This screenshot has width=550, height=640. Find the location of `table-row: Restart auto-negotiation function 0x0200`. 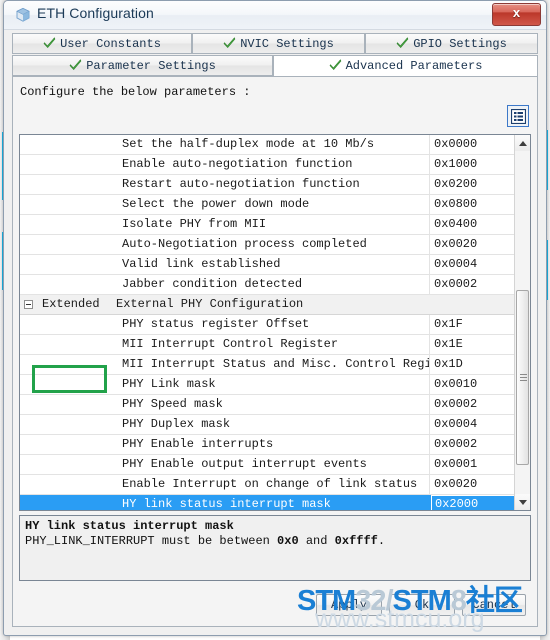

table-row: Restart auto-negotiation function 0x0200 is located at coordinates (267, 185).